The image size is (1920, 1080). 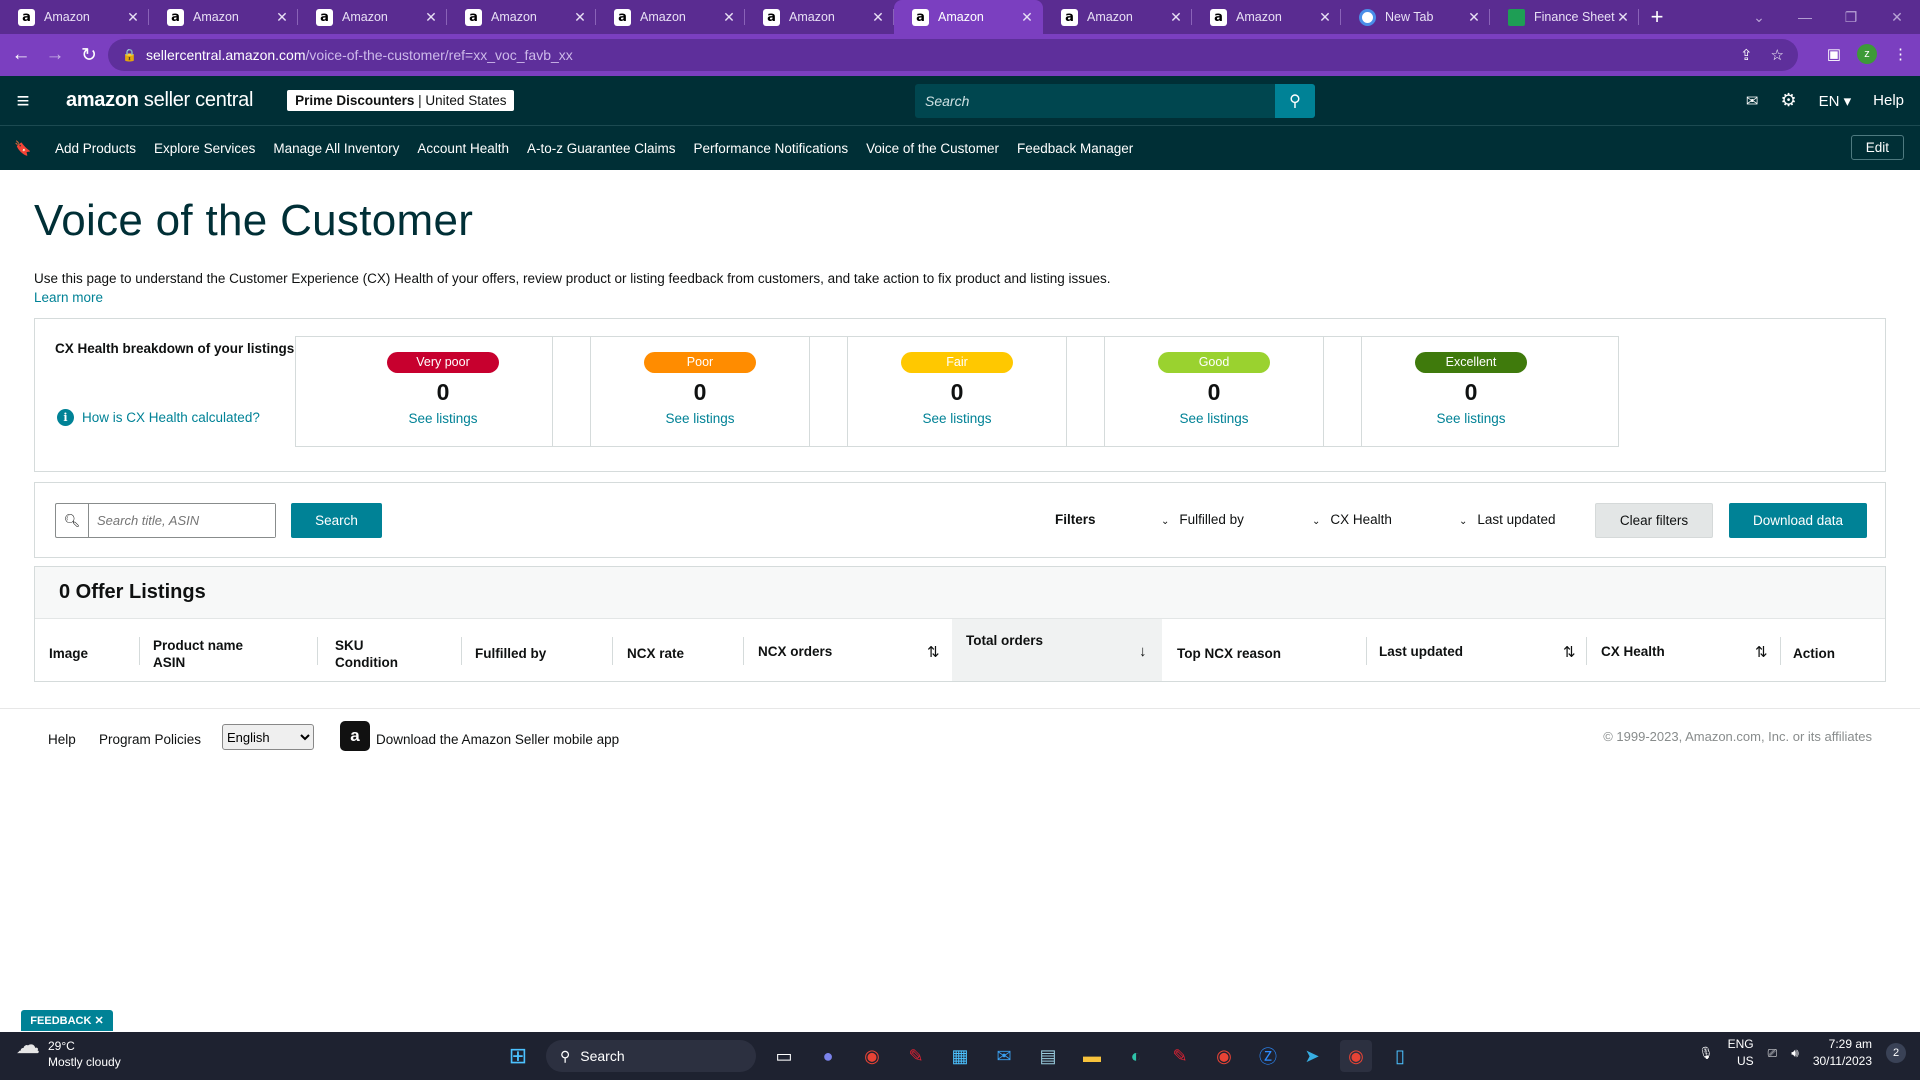 I want to click on col-total-orders: Total orders, so click(x=1057, y=650).